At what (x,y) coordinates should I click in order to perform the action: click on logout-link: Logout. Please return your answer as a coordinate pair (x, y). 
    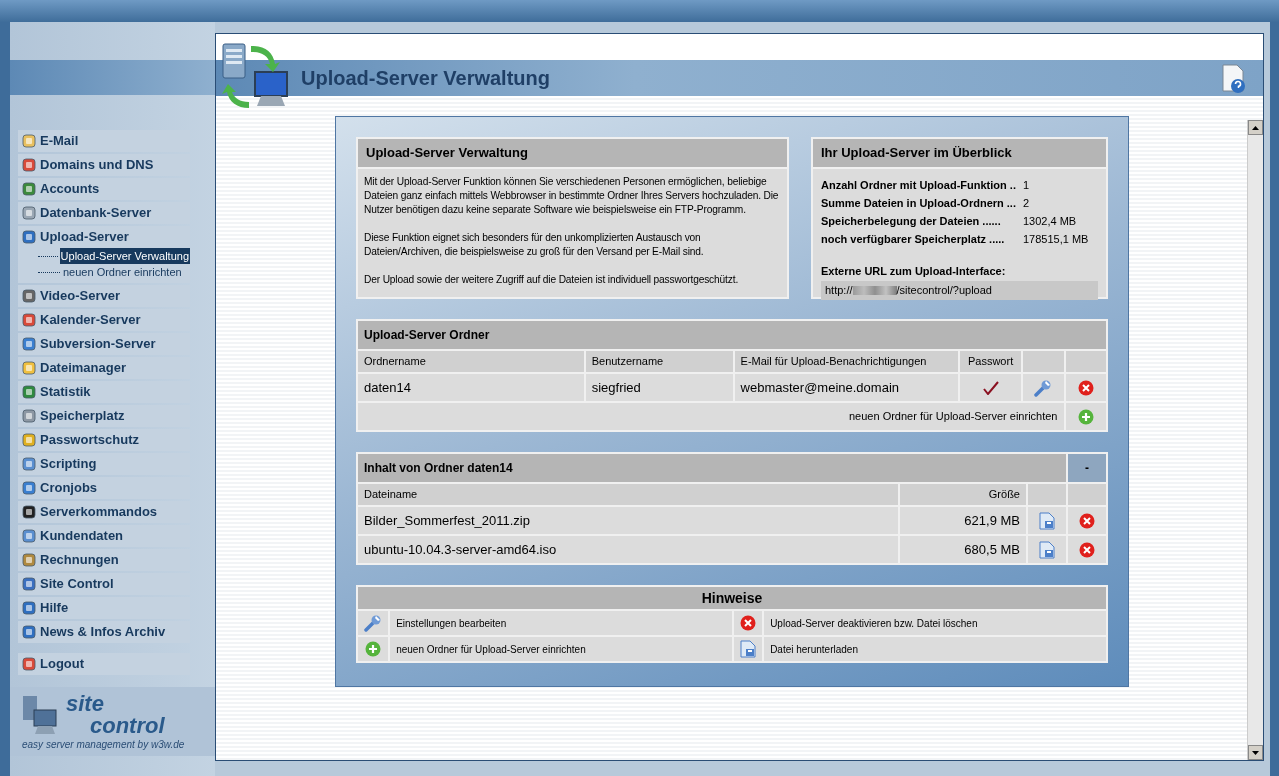
    Looking at the image, I should click on (104, 664).